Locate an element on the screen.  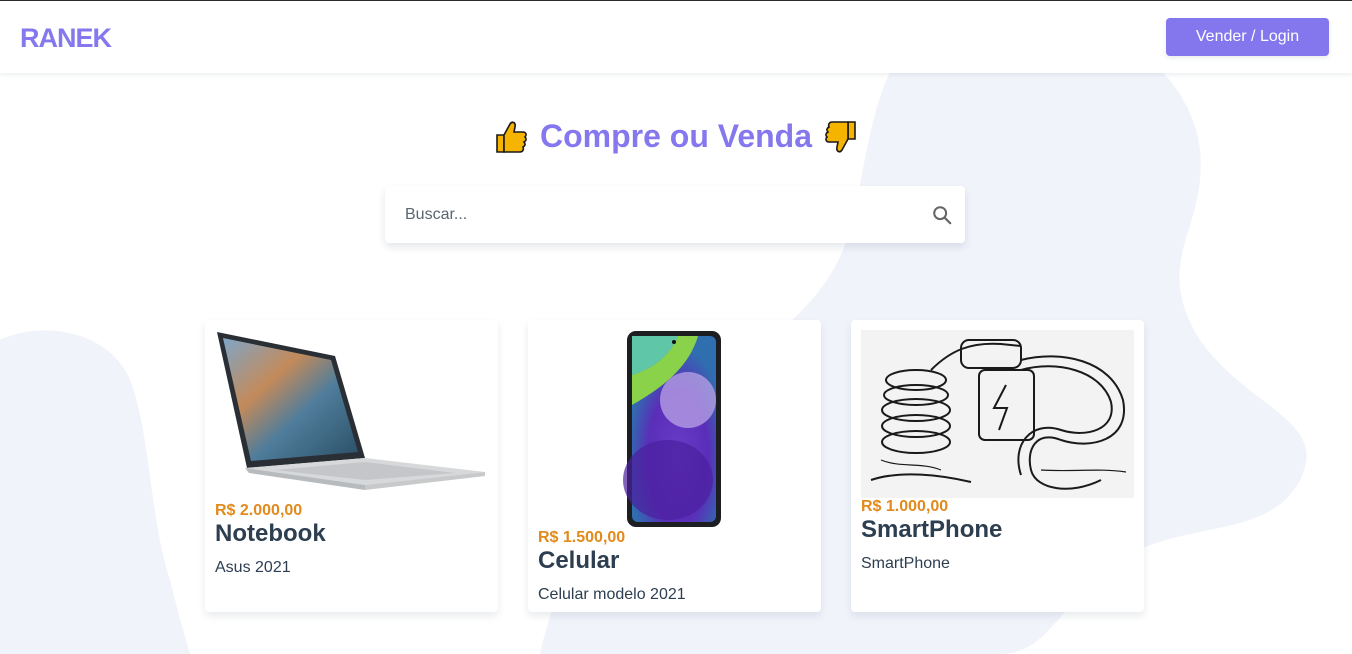
product-price: R$ 1.500,00 is located at coordinates (582, 537).